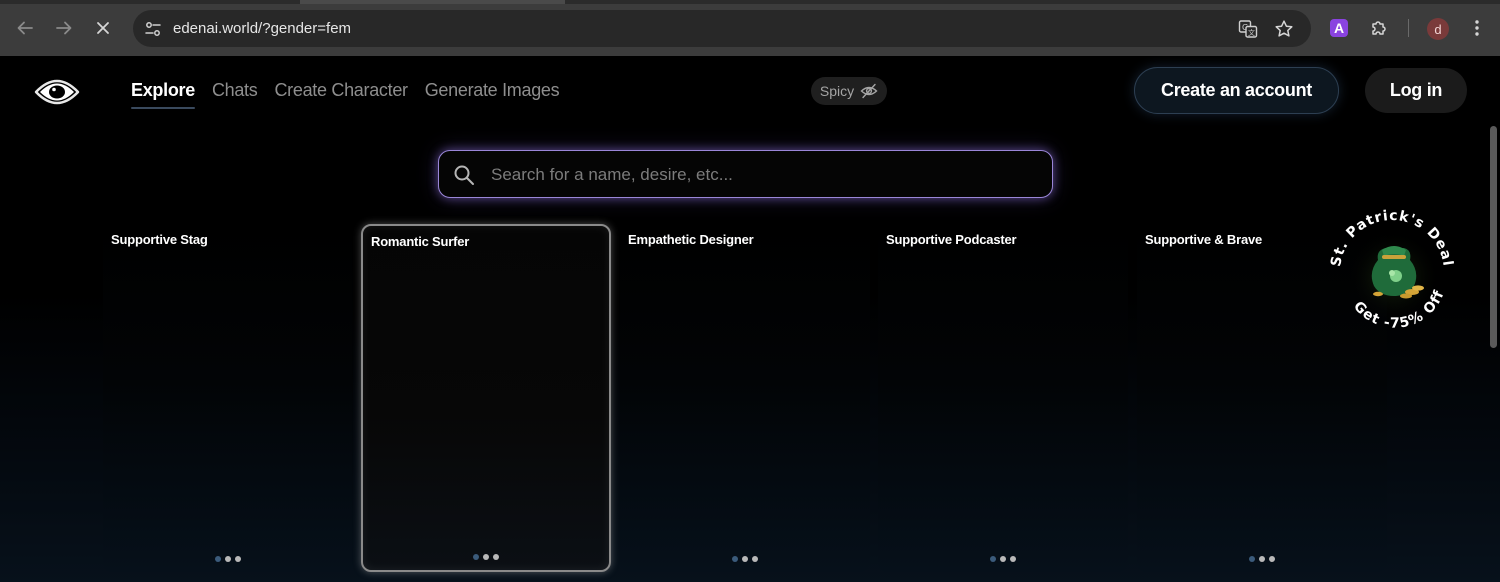 The width and height of the screenshot is (1500, 582). I want to click on tab-strip, so click(750, 2).